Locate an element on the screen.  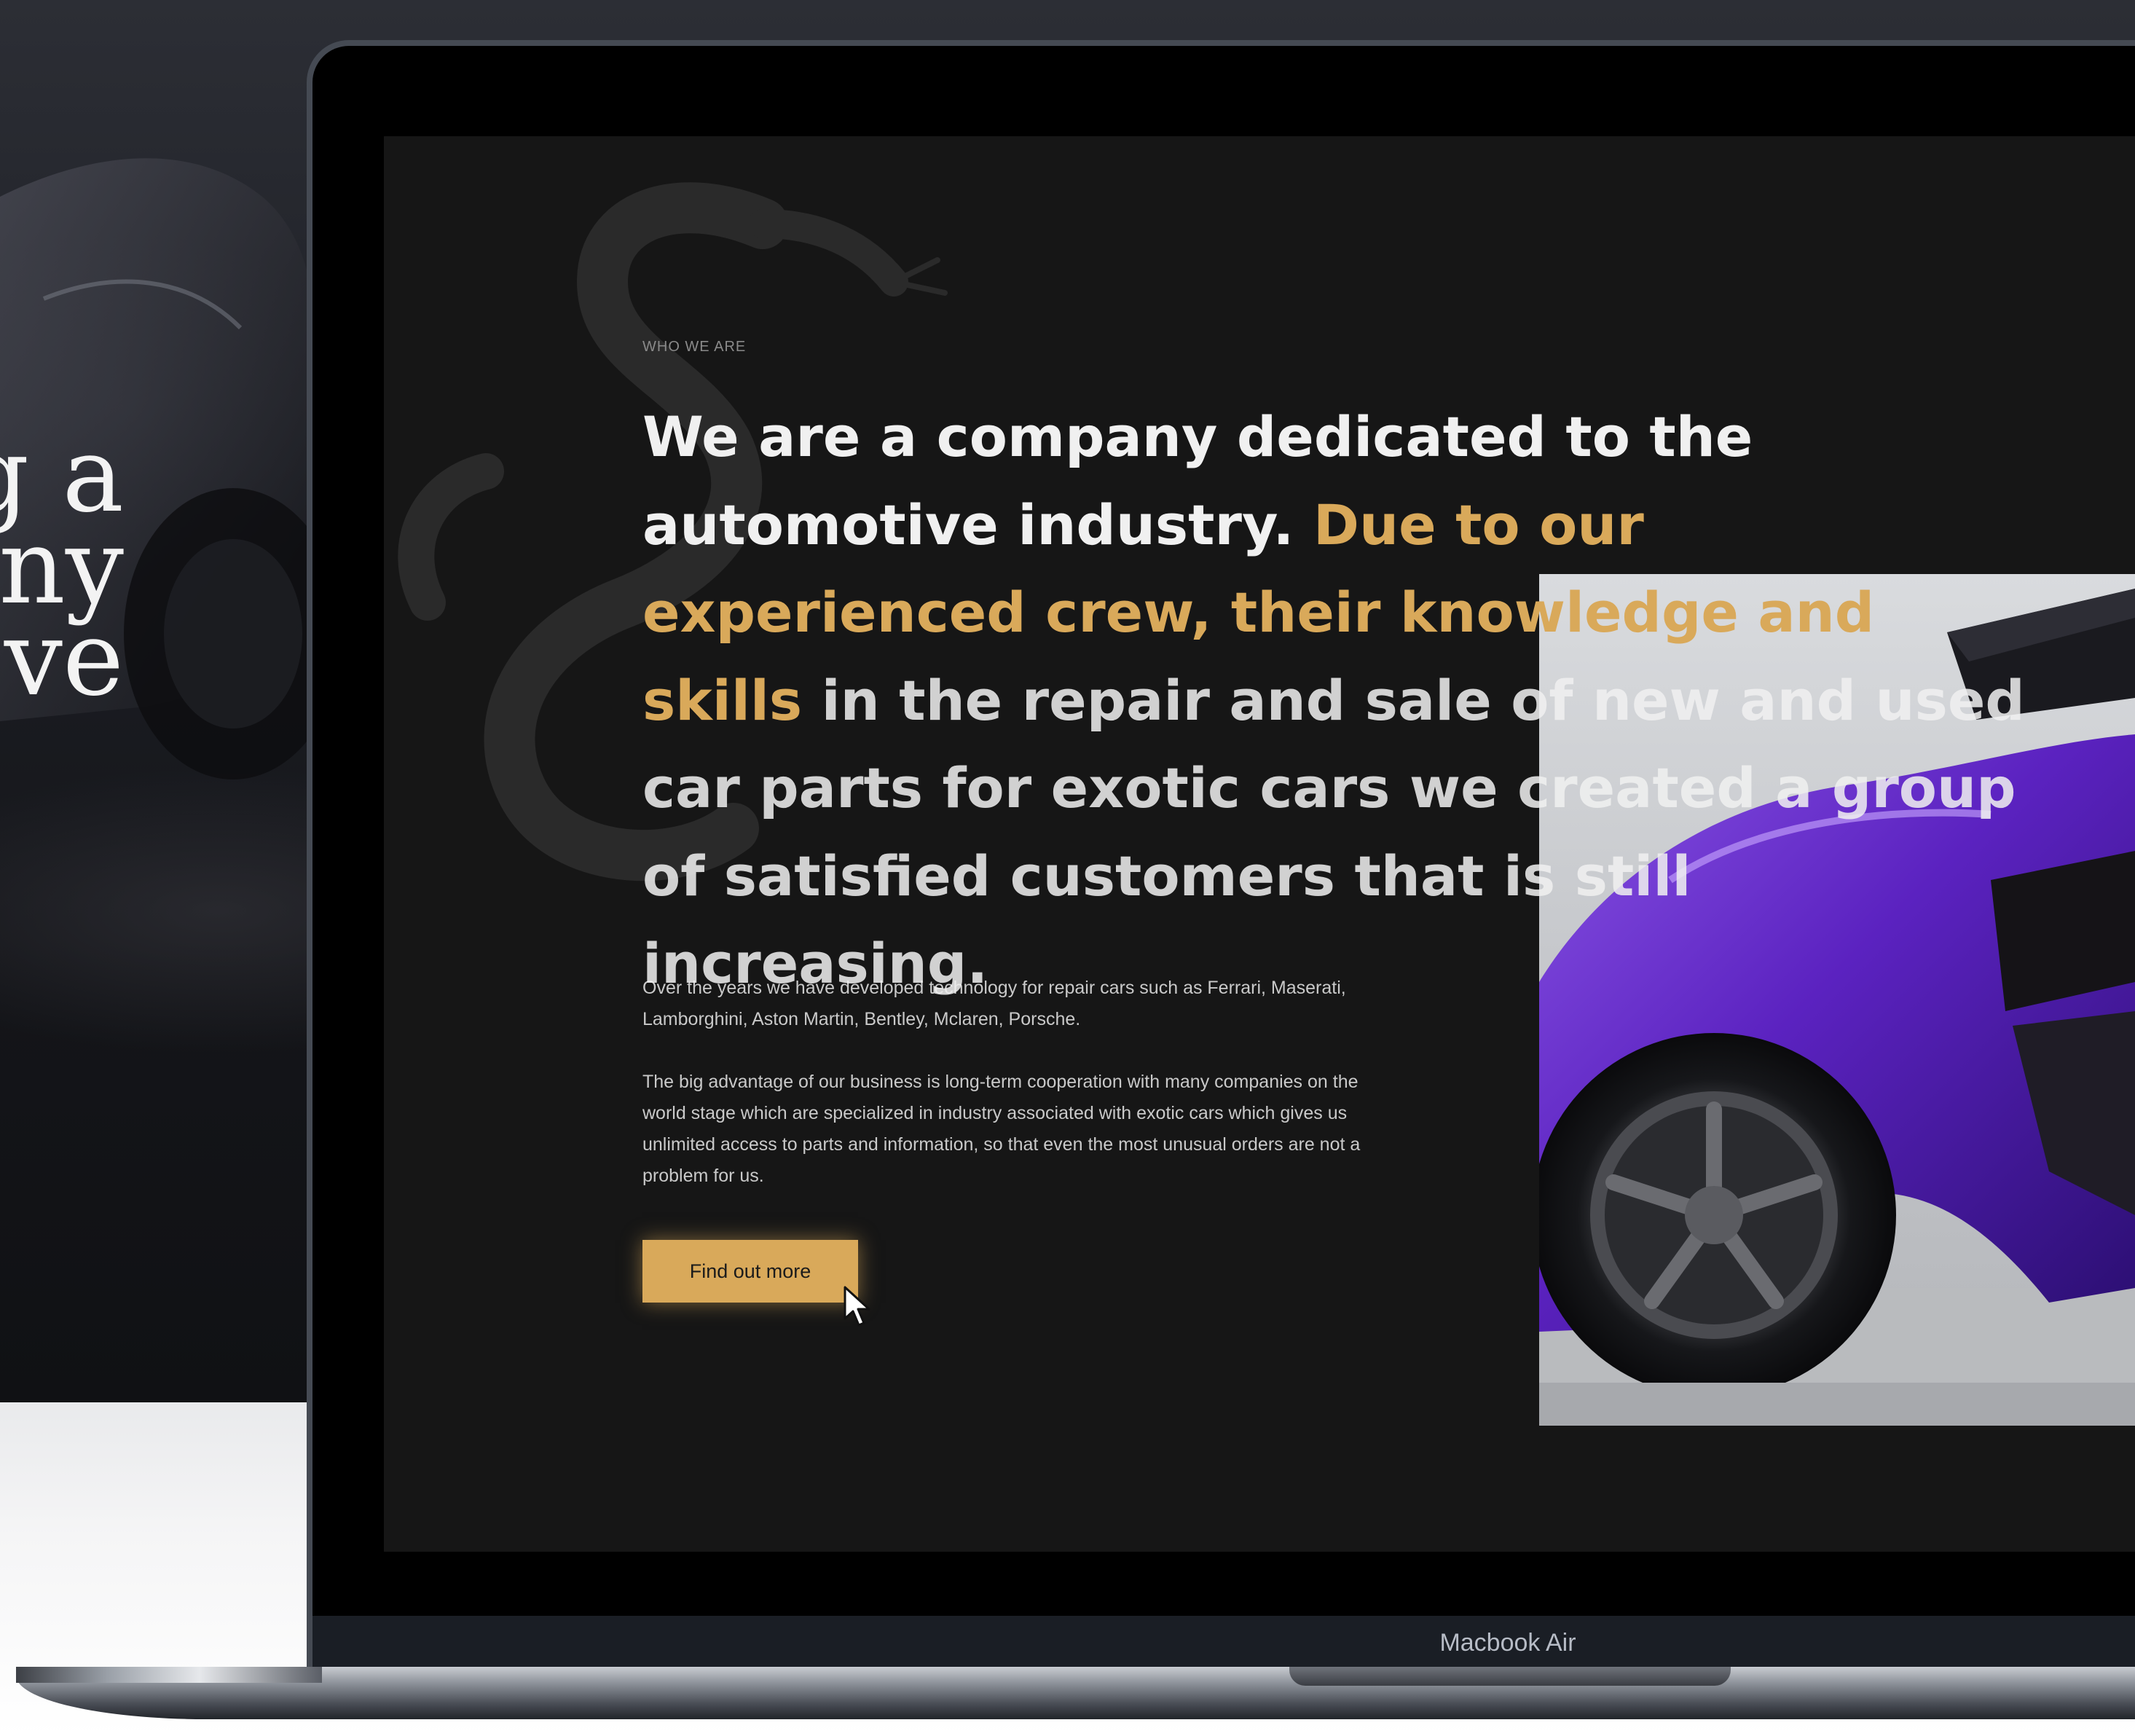
section-eyebrow: WHO WE ARE is located at coordinates (695, 347).